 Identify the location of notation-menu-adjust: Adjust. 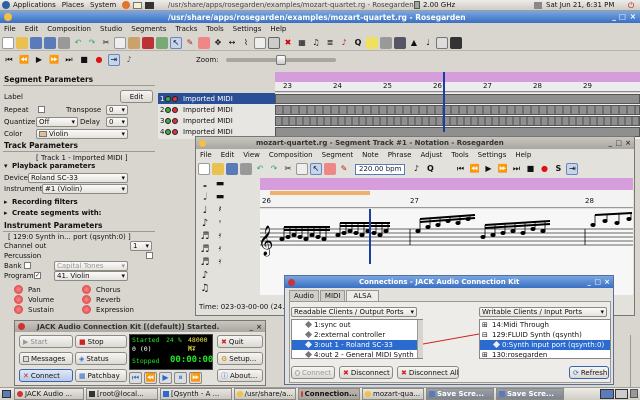
(431, 155).